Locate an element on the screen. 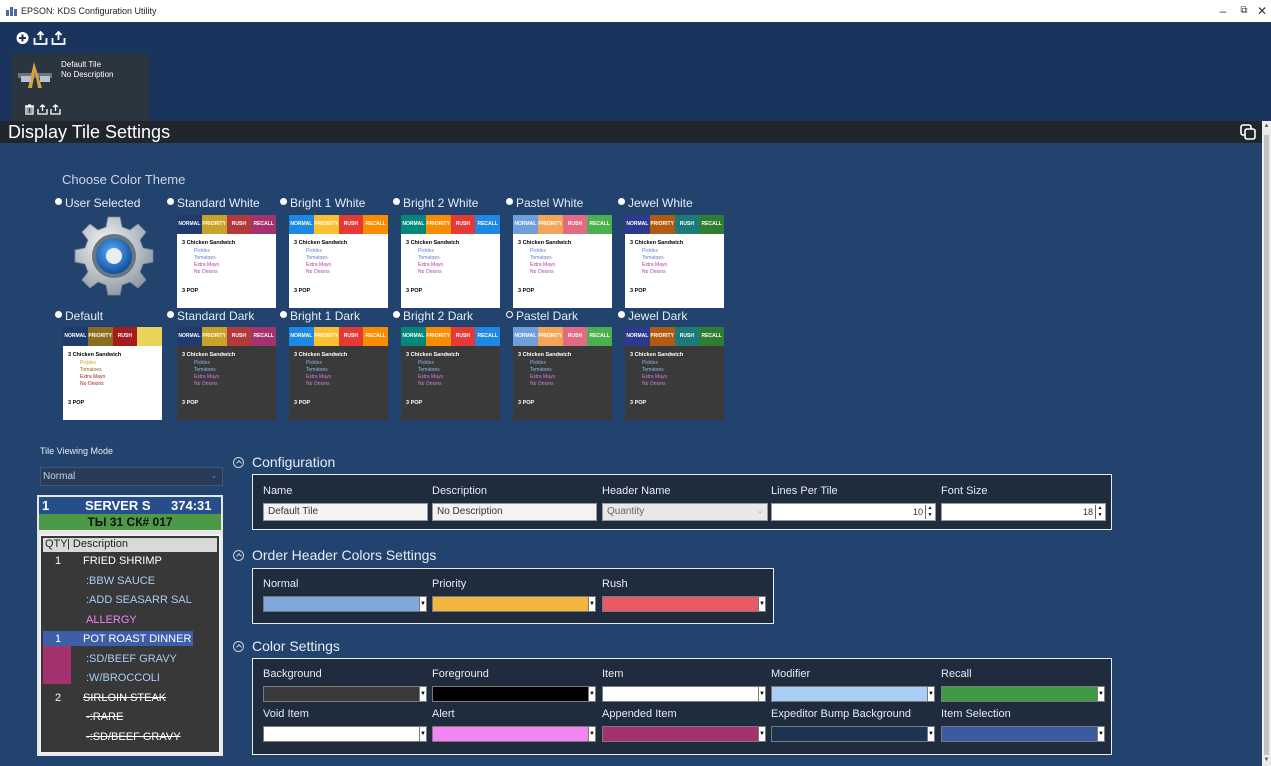  theme-option: Pastel Dark is located at coordinates (542, 316).